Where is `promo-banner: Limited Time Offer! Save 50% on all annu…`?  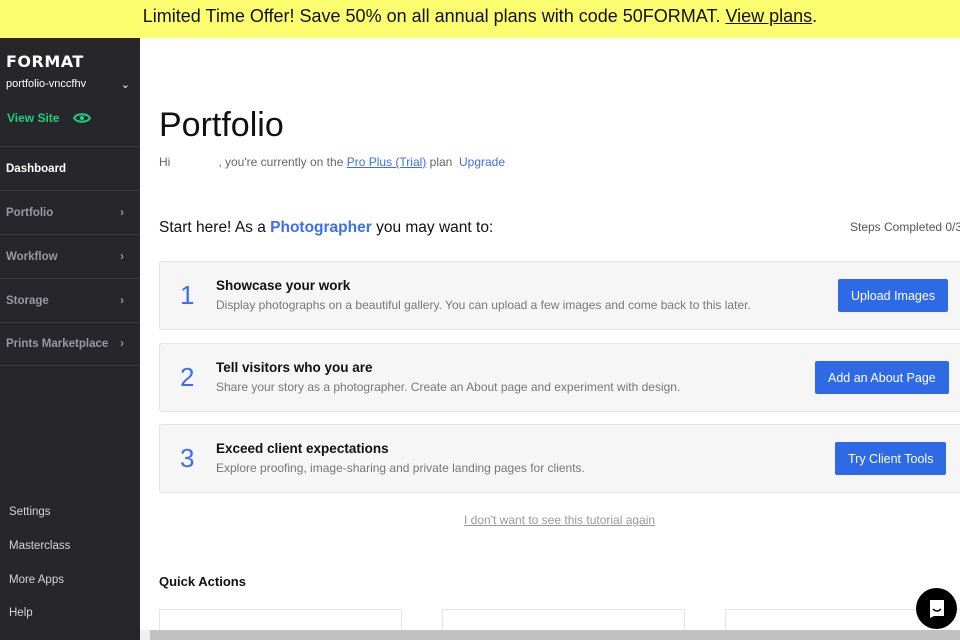
promo-banner: Limited Time Offer! Save 50% on all annu… is located at coordinates (480, 19).